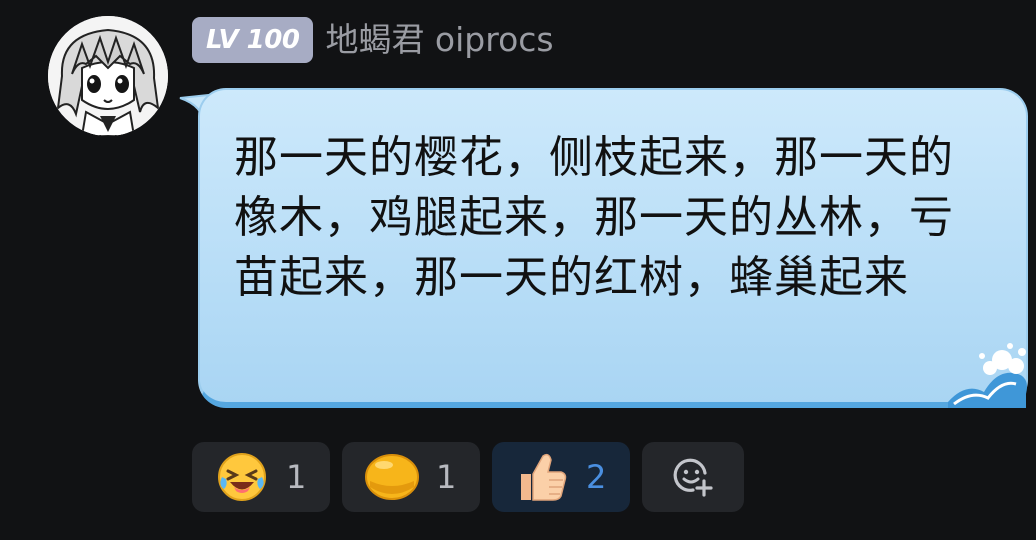  I want to click on reaction-laugh-cry: 1, so click(261, 477).